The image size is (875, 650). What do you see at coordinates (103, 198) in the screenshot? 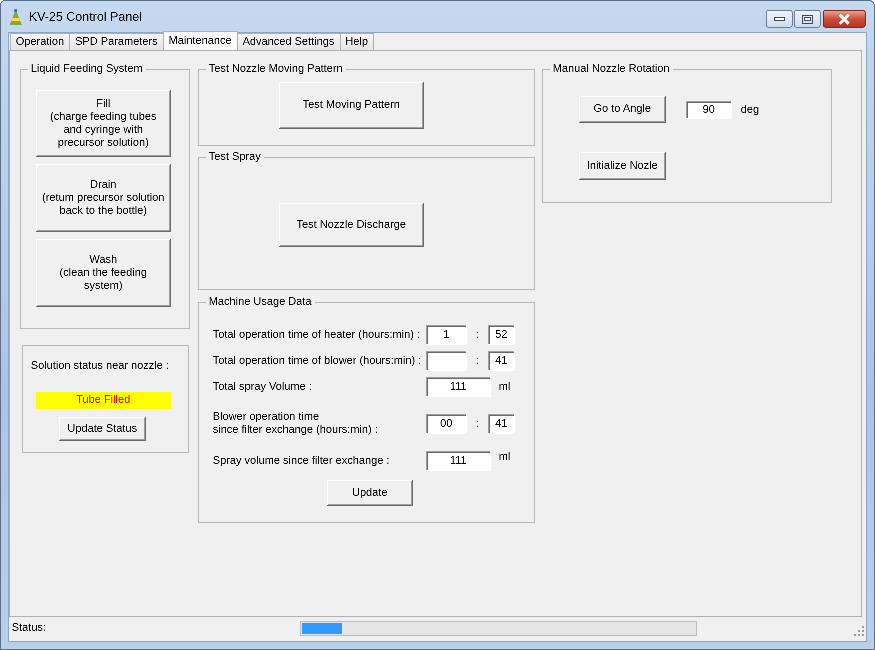
I see `feed-button: Drain (retum precursor solution back to the bottle)` at bounding box center [103, 198].